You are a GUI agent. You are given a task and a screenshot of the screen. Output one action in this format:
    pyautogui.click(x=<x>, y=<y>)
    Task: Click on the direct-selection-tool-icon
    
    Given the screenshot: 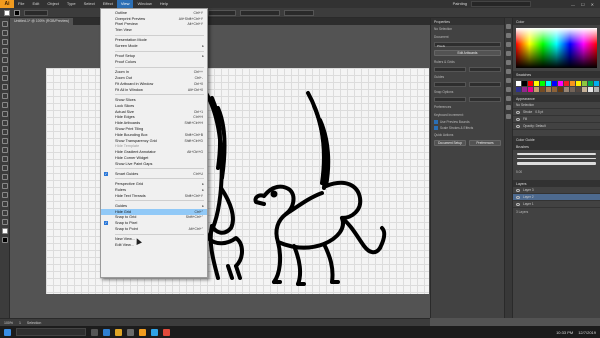 What is the action you would take?
    pyautogui.click(x=4, y=33)
    